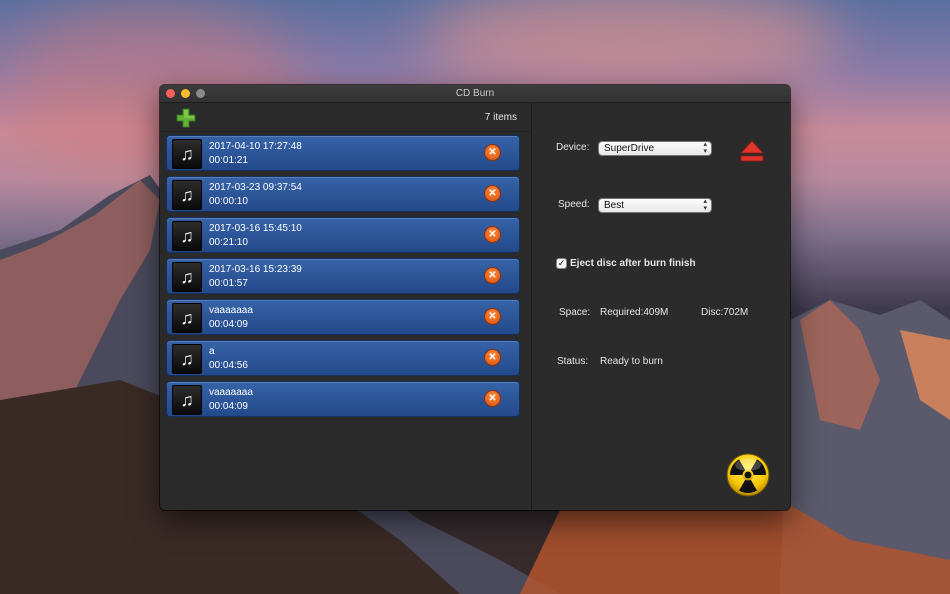 The height and width of the screenshot is (594, 950). I want to click on eject-icon, so click(752, 151).